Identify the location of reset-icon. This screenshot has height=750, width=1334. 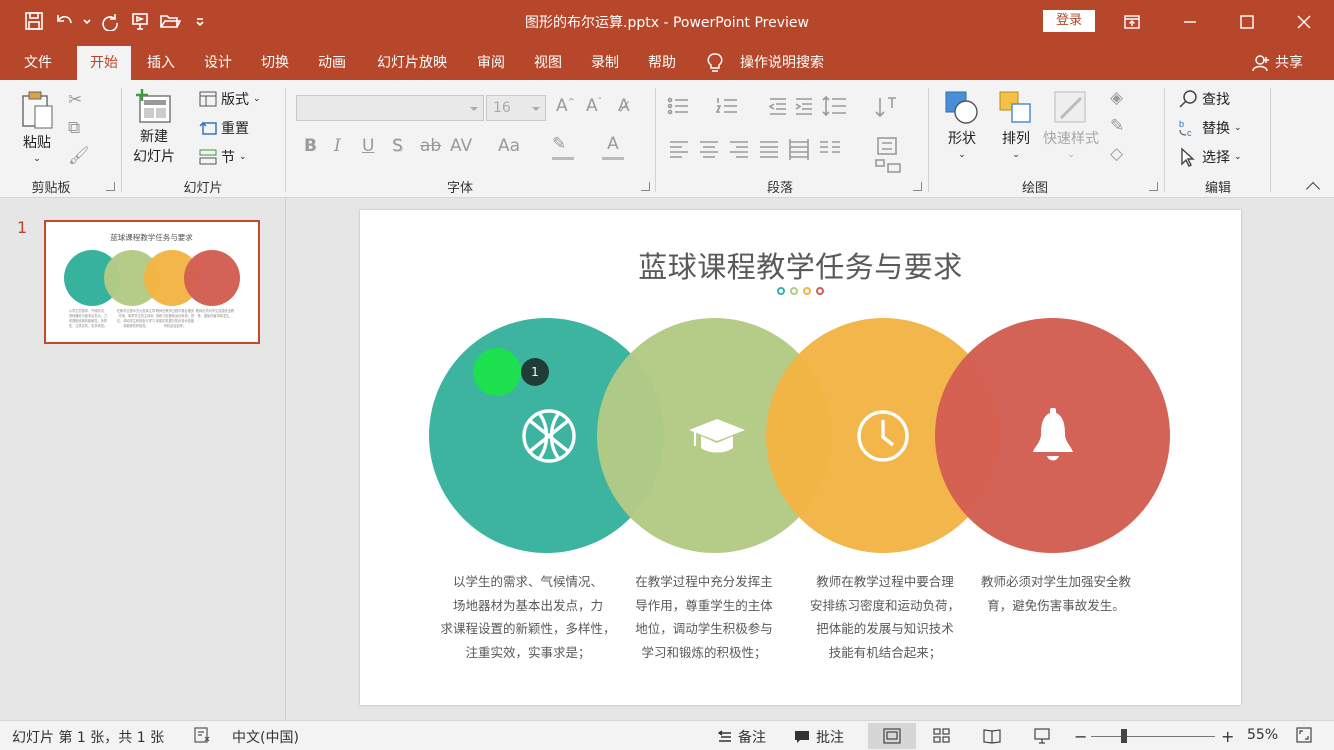
(208, 128).